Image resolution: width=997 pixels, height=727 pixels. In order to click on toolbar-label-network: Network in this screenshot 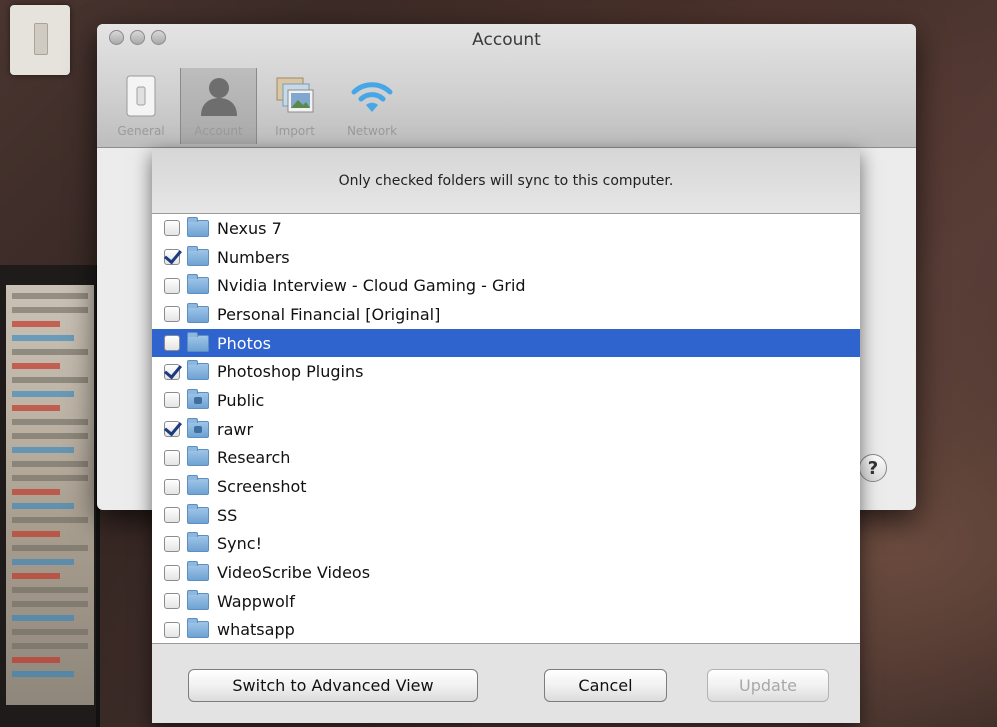, I will do `click(372, 131)`.